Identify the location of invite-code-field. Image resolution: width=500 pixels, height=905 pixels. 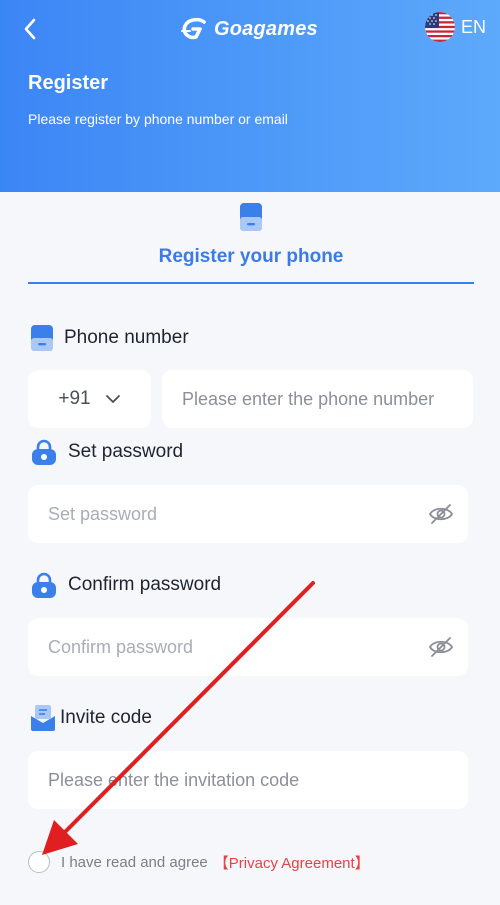
(248, 780).